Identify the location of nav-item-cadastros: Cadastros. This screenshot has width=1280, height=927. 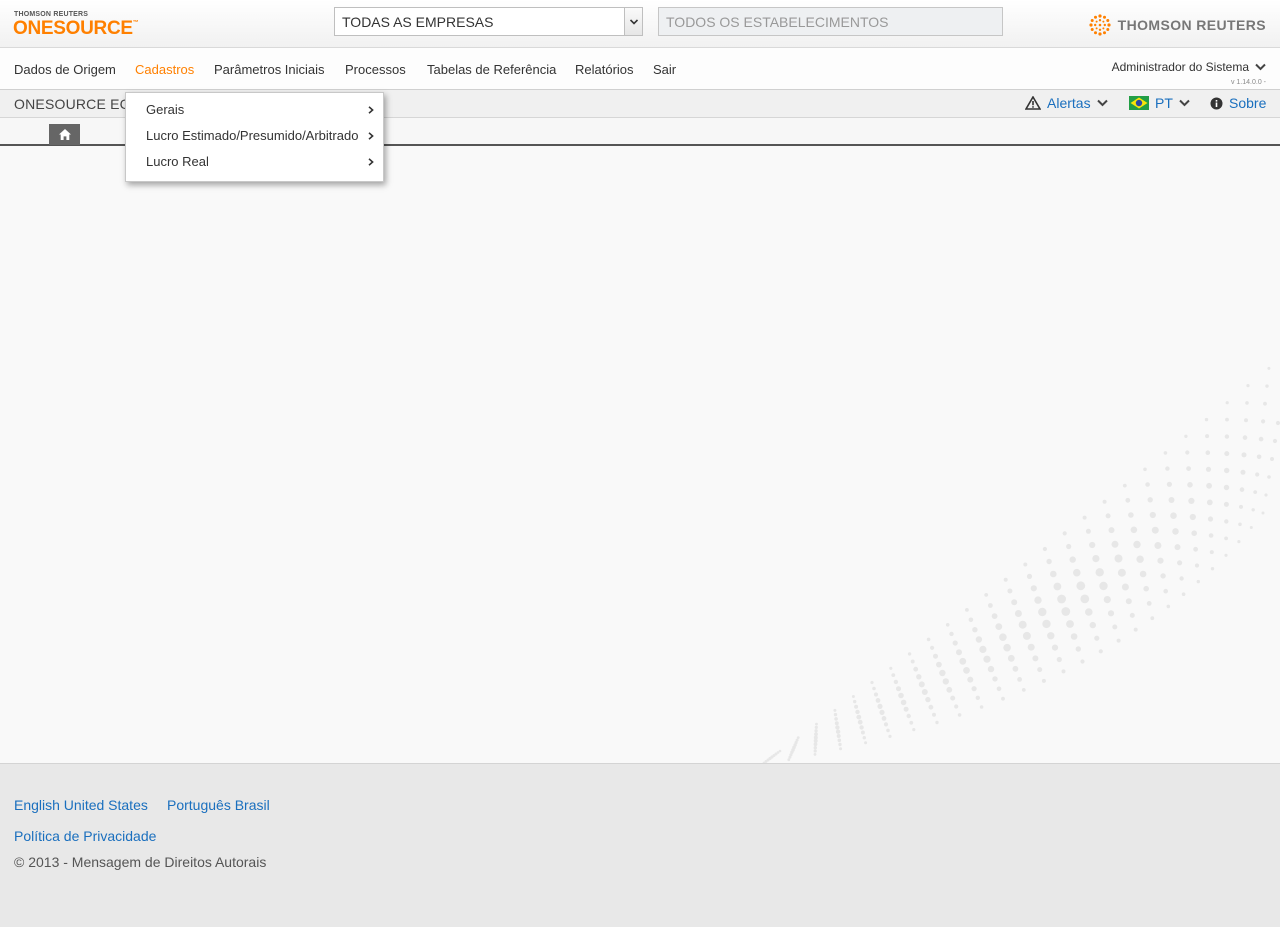
(164, 69).